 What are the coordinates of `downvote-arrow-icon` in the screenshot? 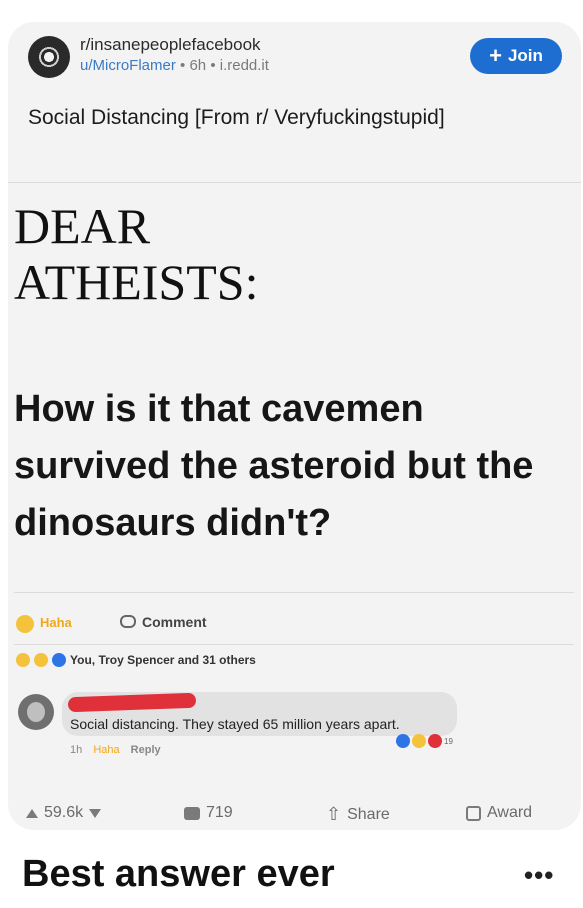 It's located at (95, 813).